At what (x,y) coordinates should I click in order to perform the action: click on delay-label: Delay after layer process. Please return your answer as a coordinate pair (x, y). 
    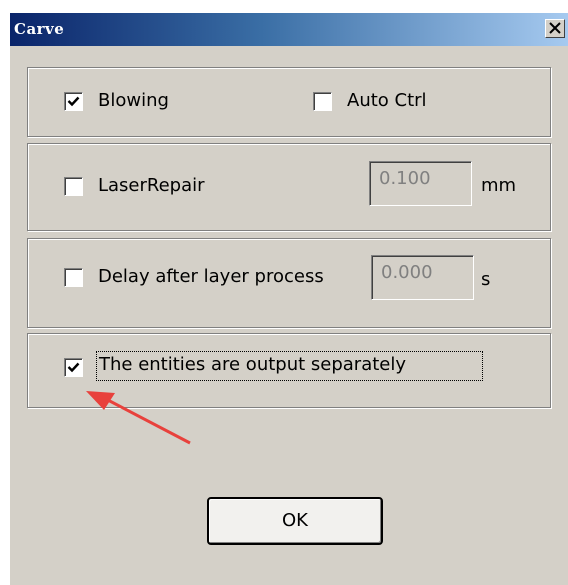
    Looking at the image, I should click on (234, 276).